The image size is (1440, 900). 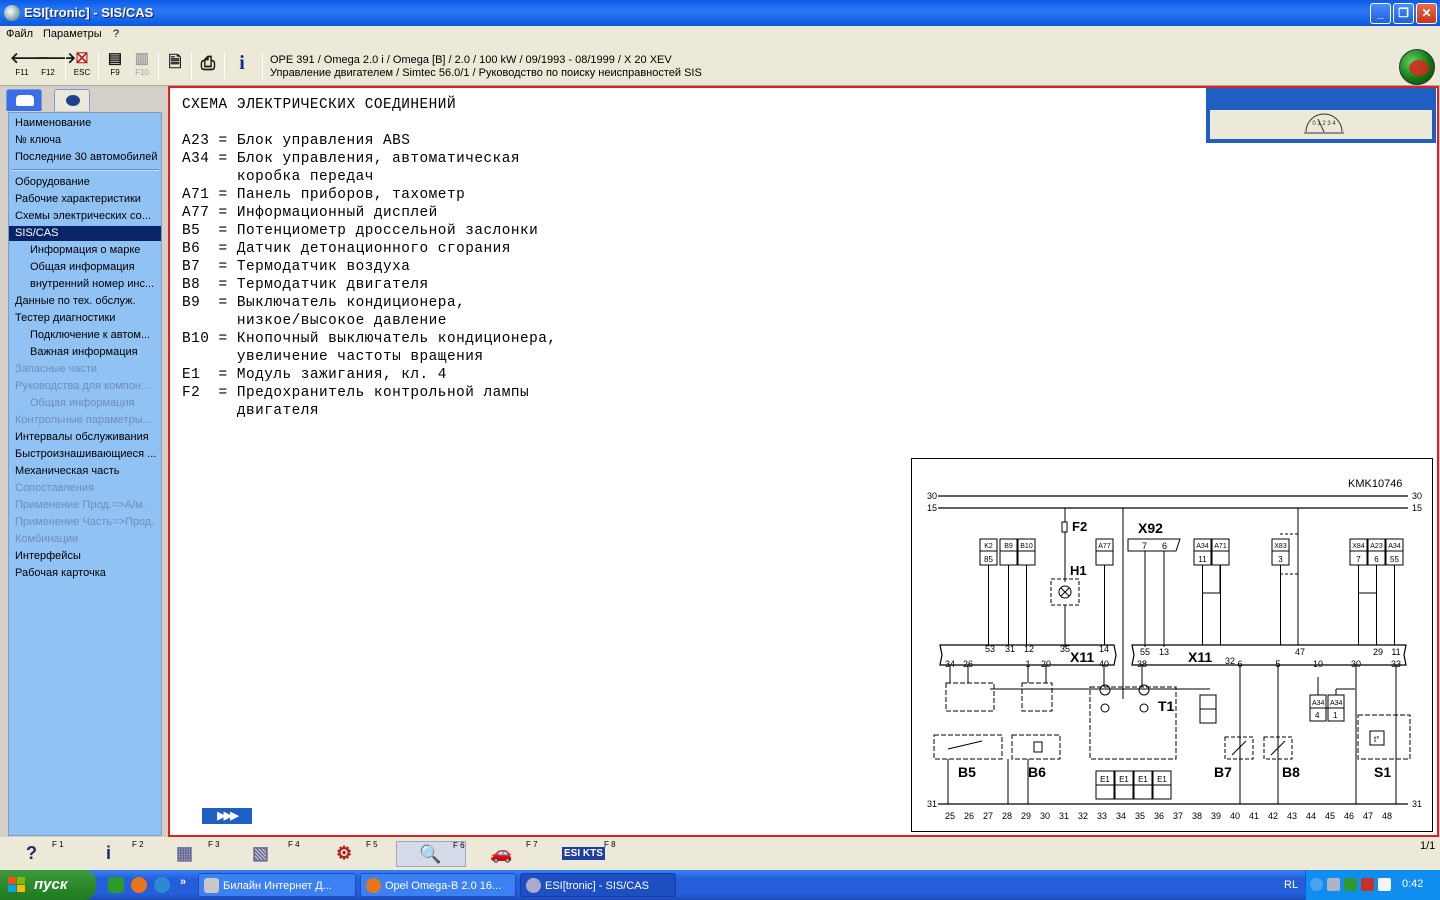 I want to click on sidebar-item-selected: SIS/CAS, so click(x=85, y=233).